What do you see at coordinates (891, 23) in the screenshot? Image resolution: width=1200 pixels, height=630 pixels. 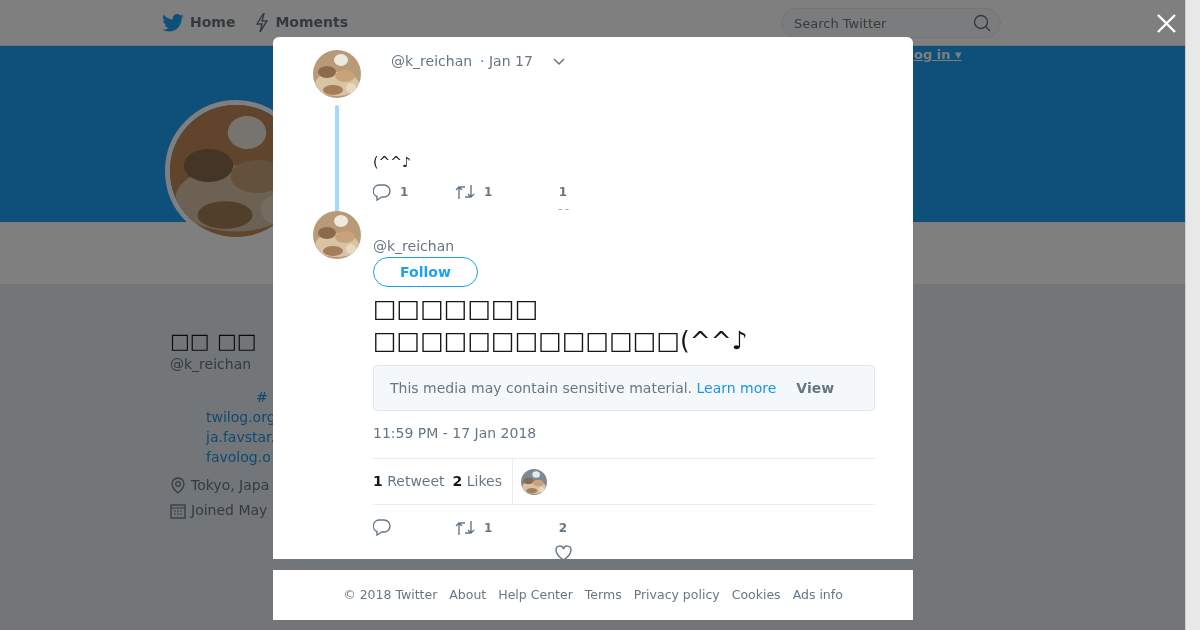 I see `search-field: Search Twitter` at bounding box center [891, 23].